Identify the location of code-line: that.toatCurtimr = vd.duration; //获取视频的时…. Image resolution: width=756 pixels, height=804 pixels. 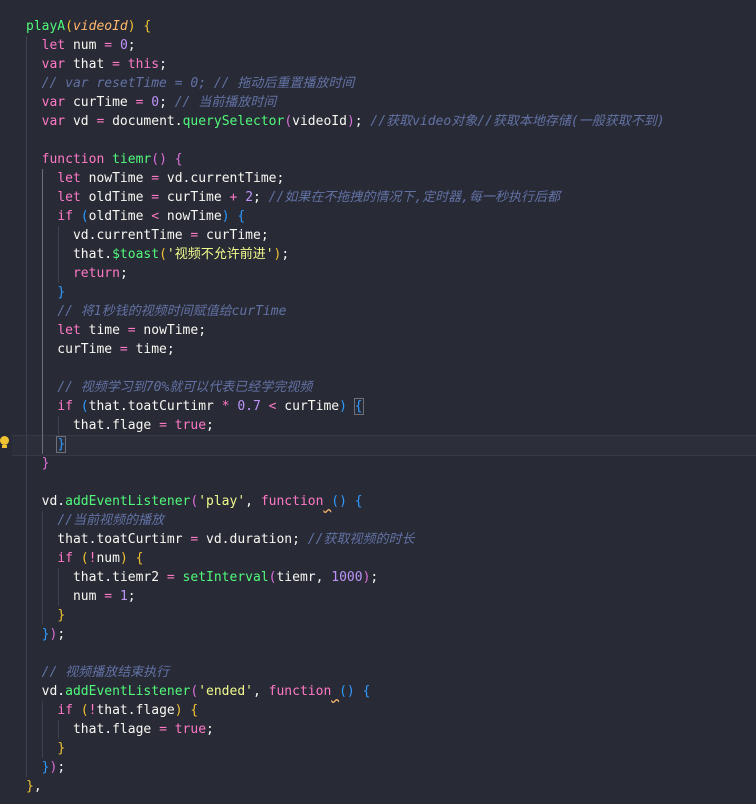
(345, 539).